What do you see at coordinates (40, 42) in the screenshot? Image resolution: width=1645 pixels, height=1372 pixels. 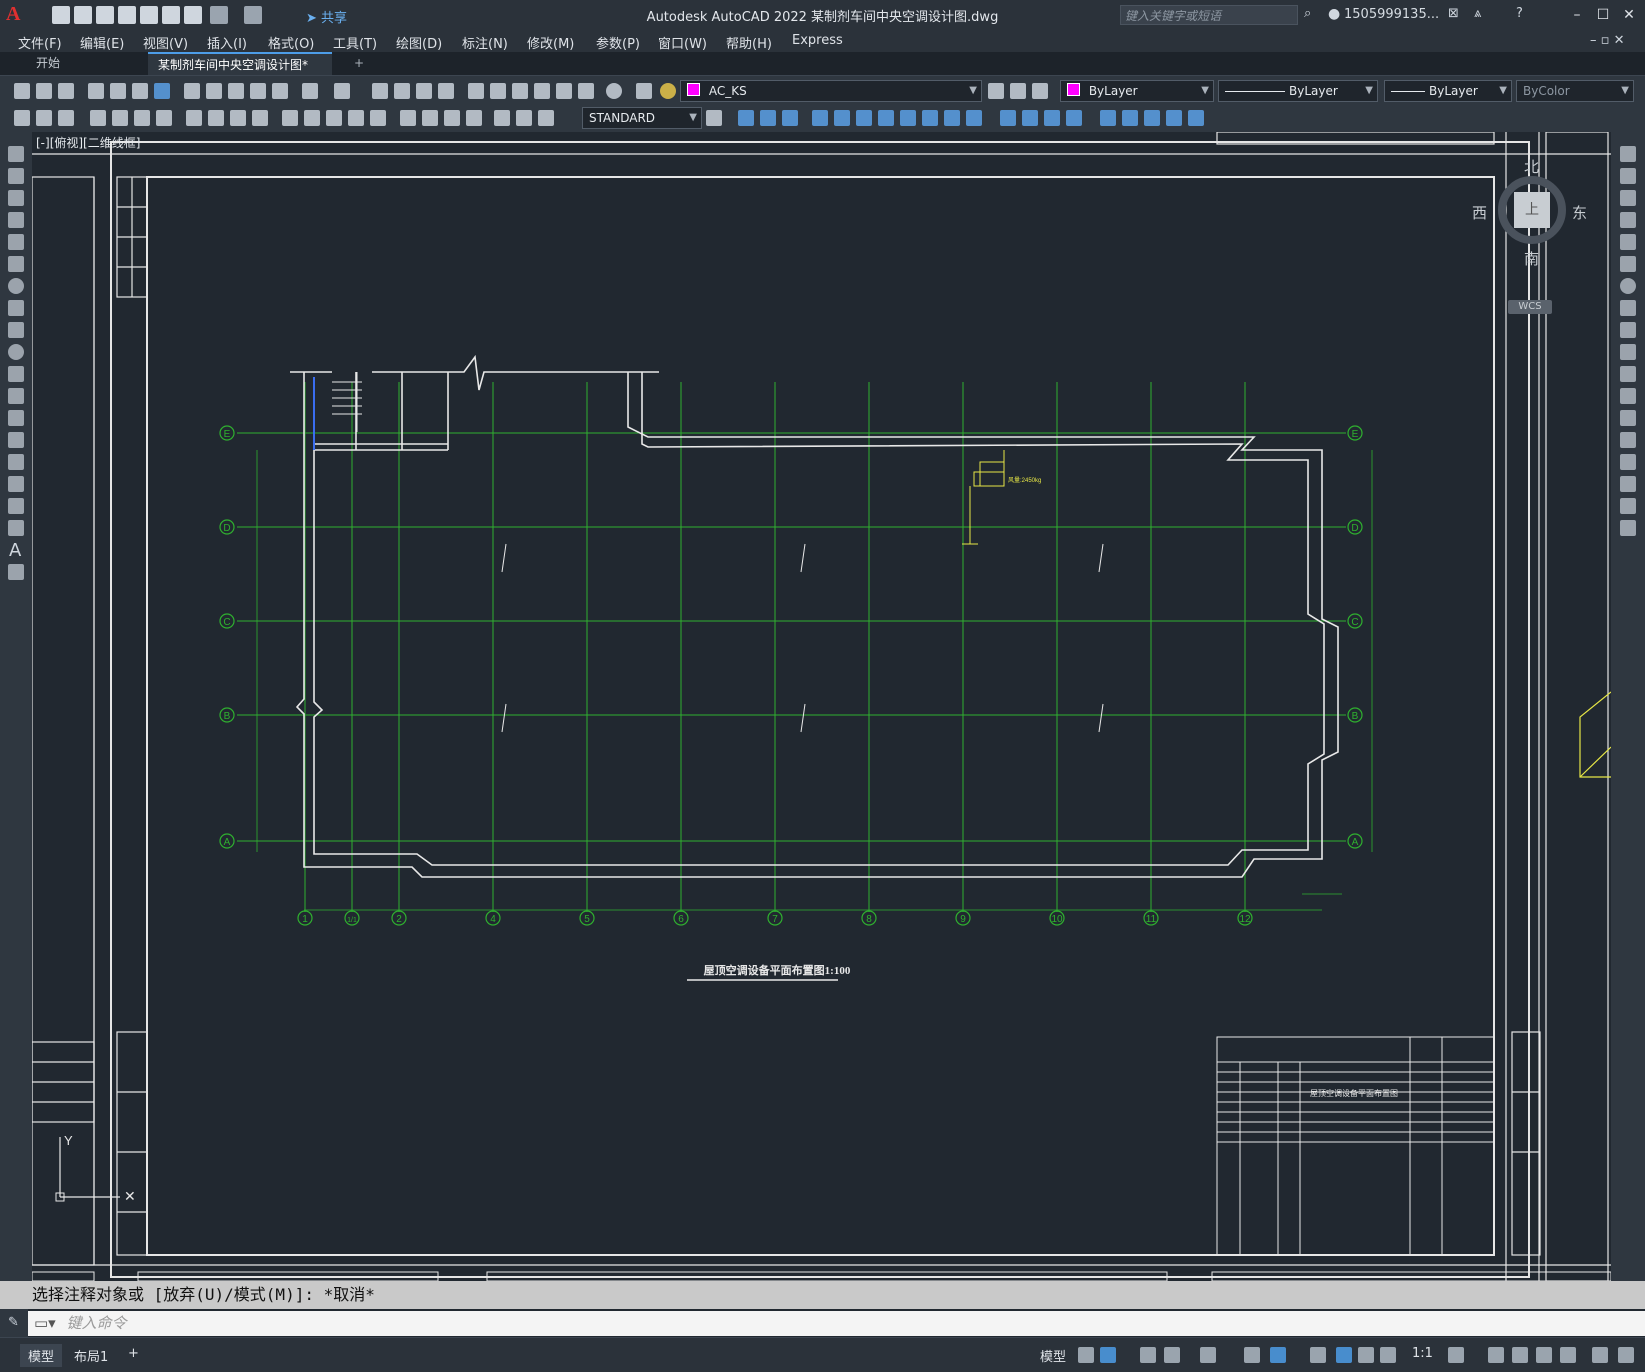 I see `menu-file: 文件(F)` at bounding box center [40, 42].